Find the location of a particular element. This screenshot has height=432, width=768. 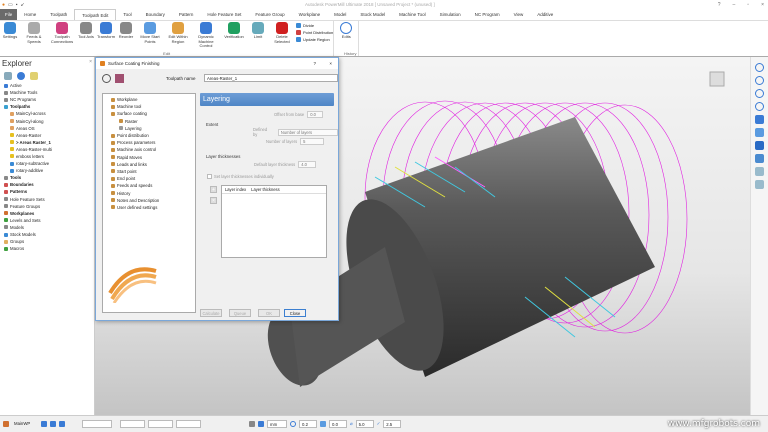

dialog-tree-item: Leads and links is located at coordinates (149, 164).